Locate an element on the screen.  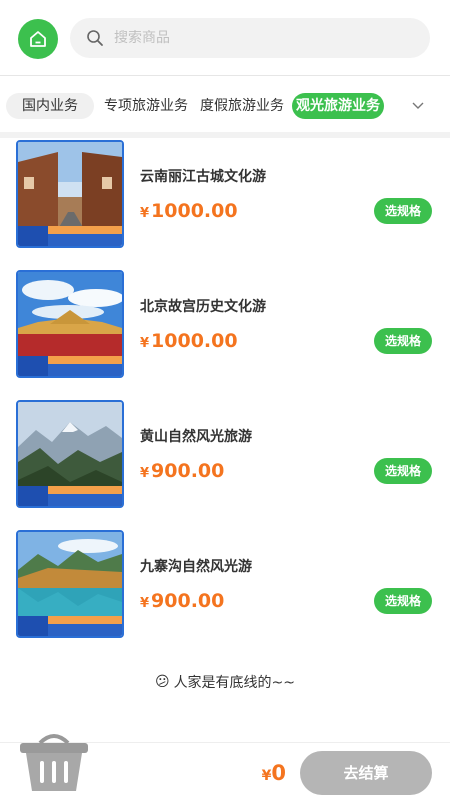
tab-special-tours: 专项旅游业务 is located at coordinates (146, 106).